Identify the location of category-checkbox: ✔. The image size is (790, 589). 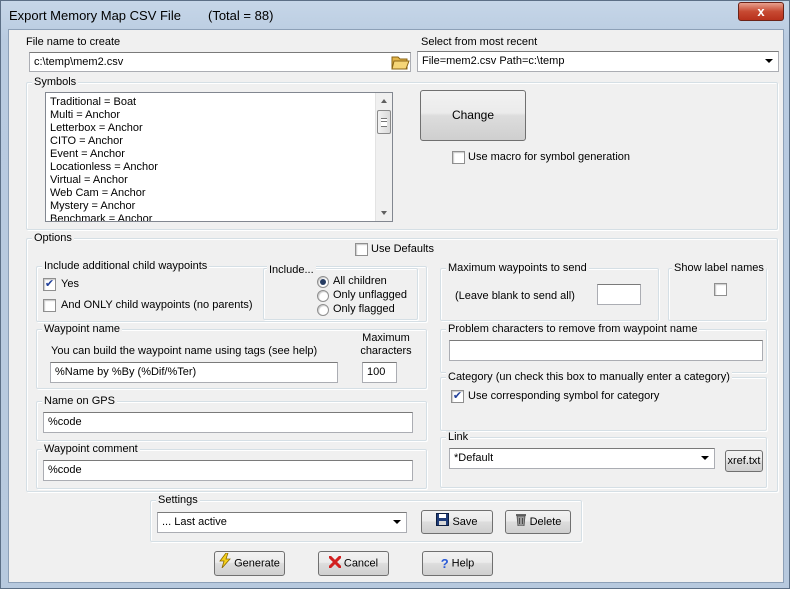
(457, 396).